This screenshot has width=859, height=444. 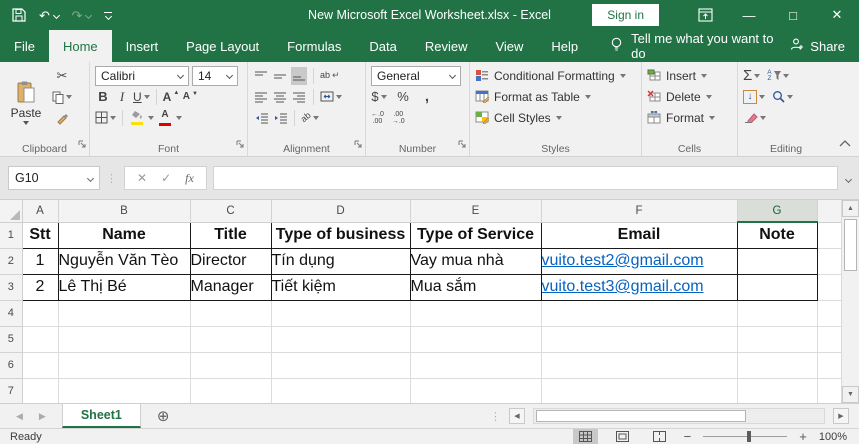 I want to click on tab-data: Data, so click(x=382, y=46).